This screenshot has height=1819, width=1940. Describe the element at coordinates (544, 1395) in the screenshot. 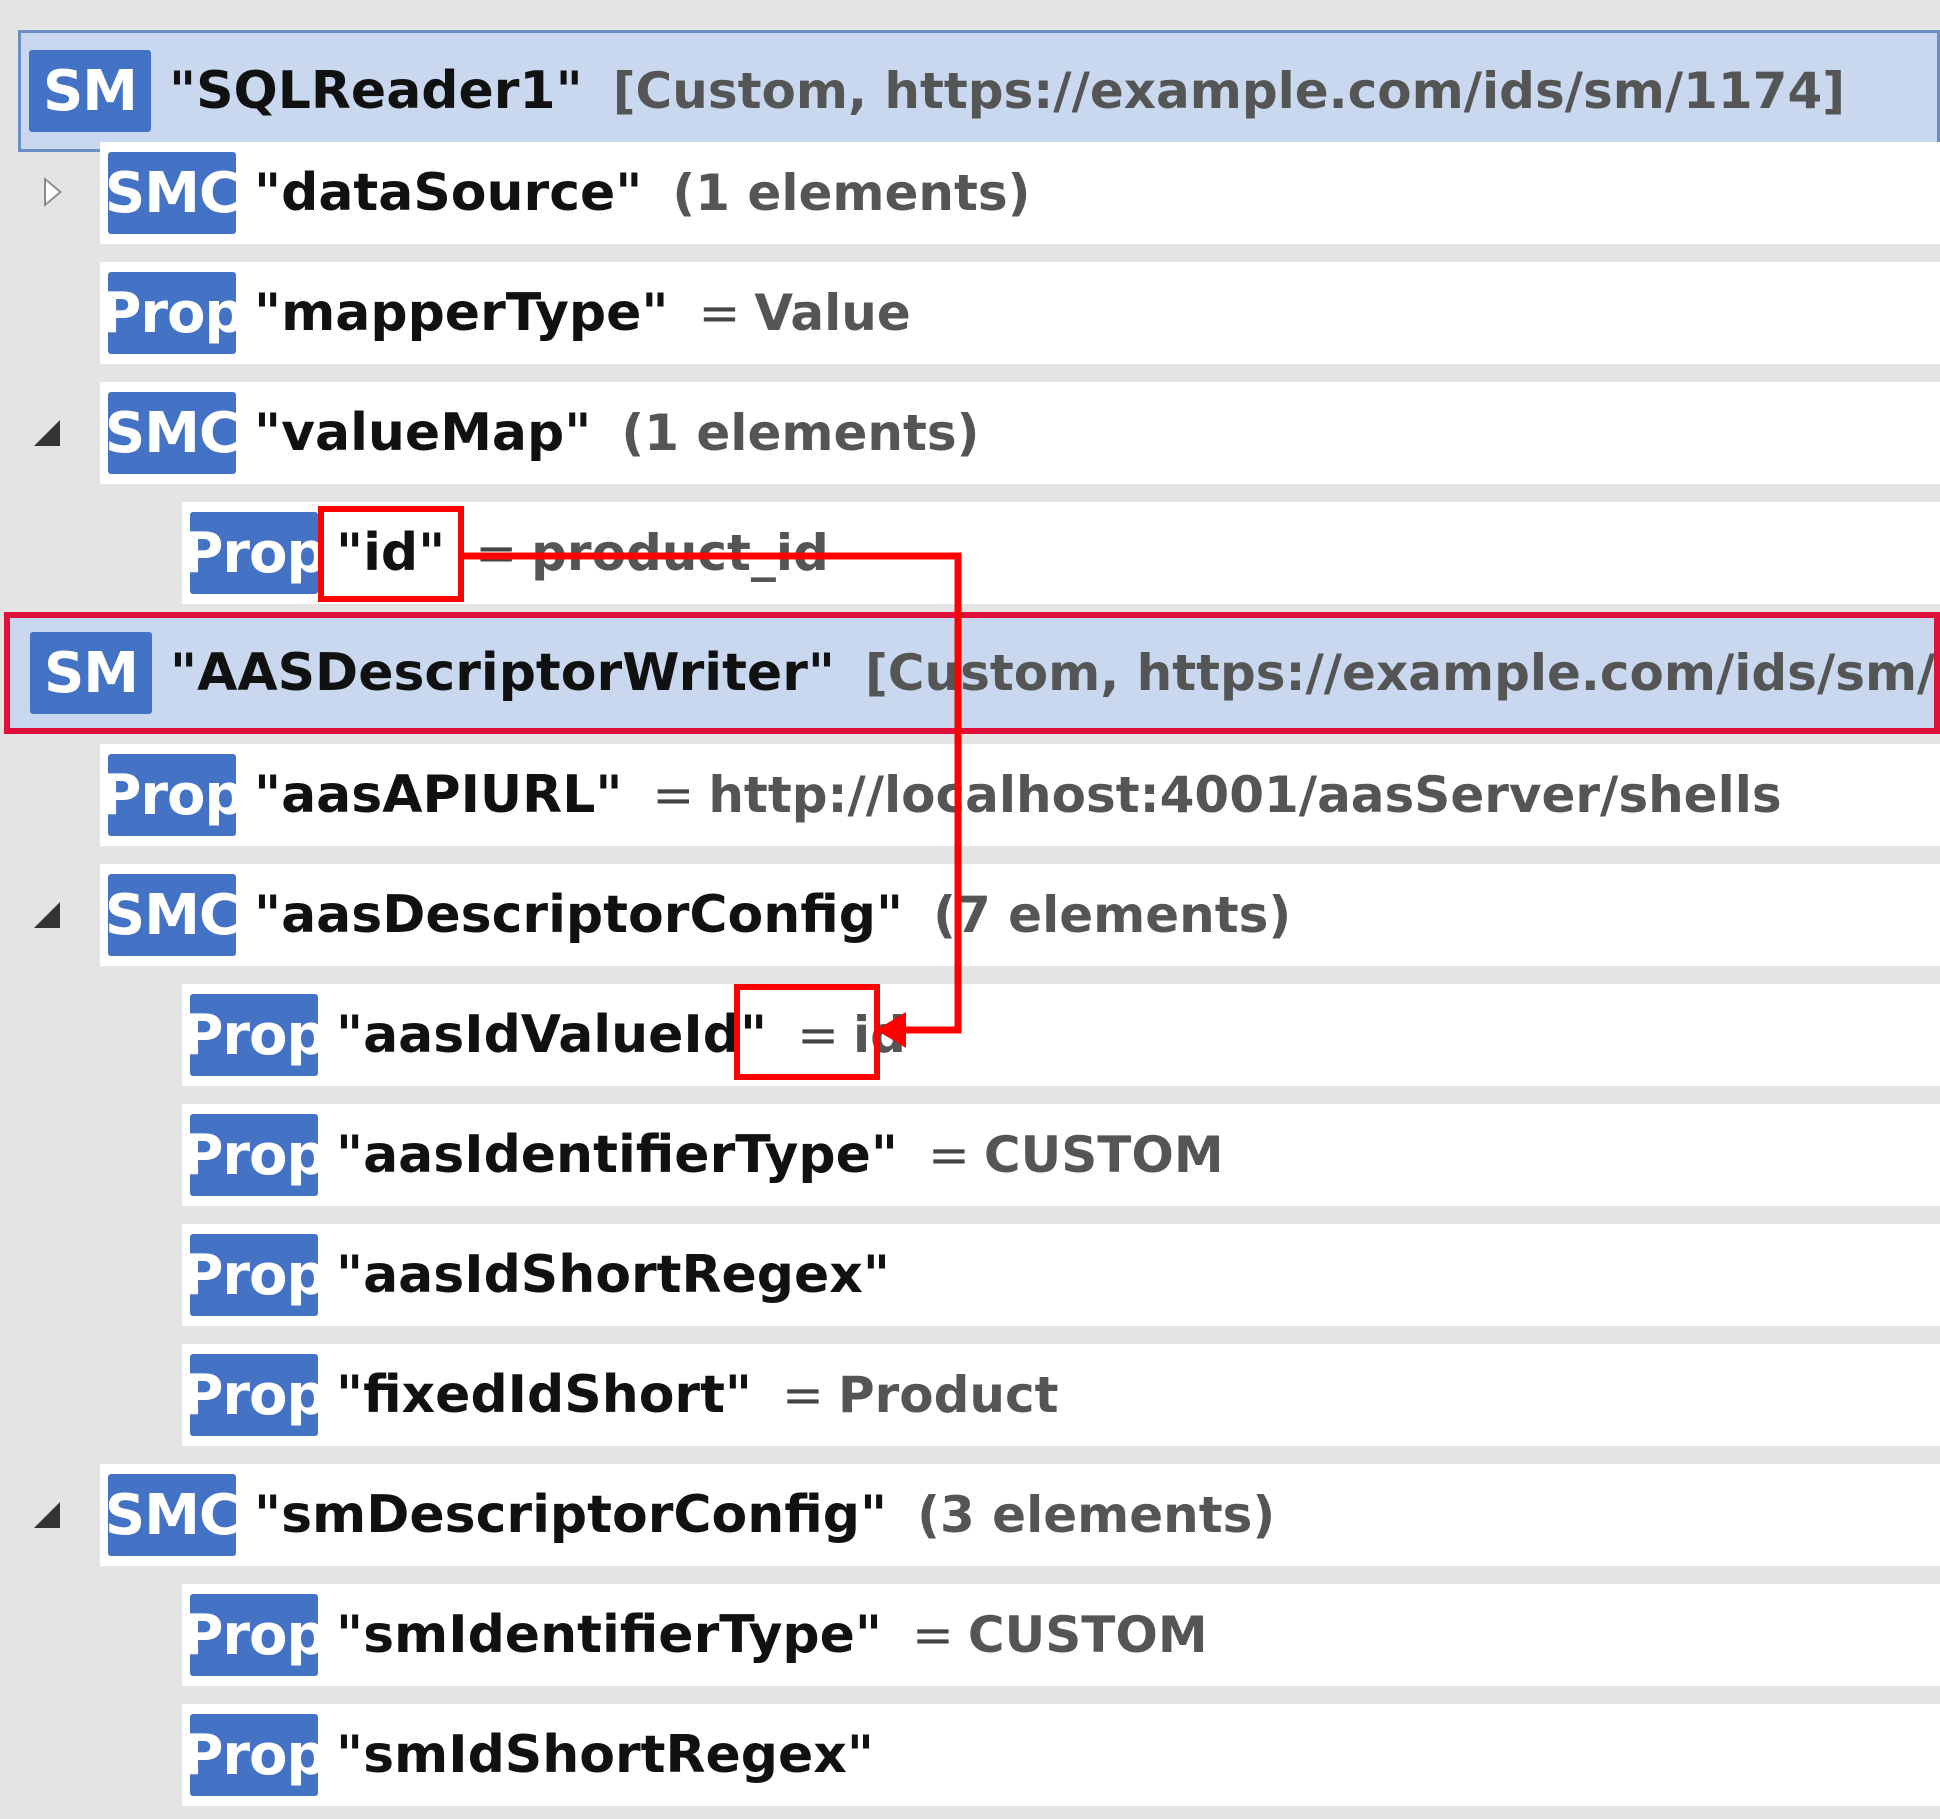

I see `element-name: "fixedIdShort"` at that location.